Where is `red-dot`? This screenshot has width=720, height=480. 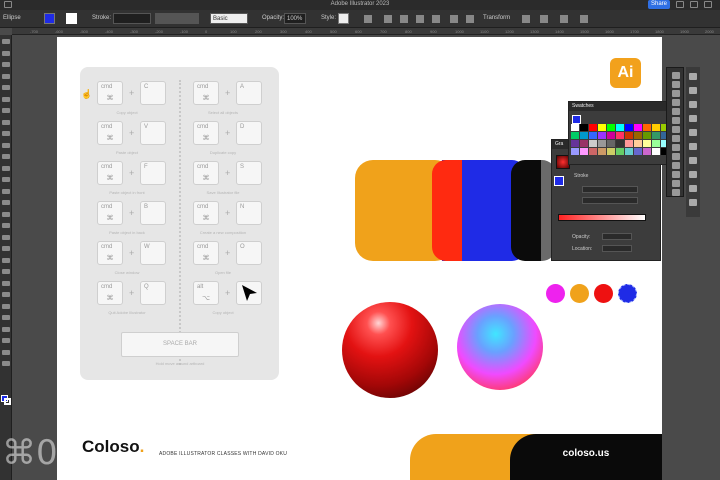
red-dot is located at coordinates (603, 293).